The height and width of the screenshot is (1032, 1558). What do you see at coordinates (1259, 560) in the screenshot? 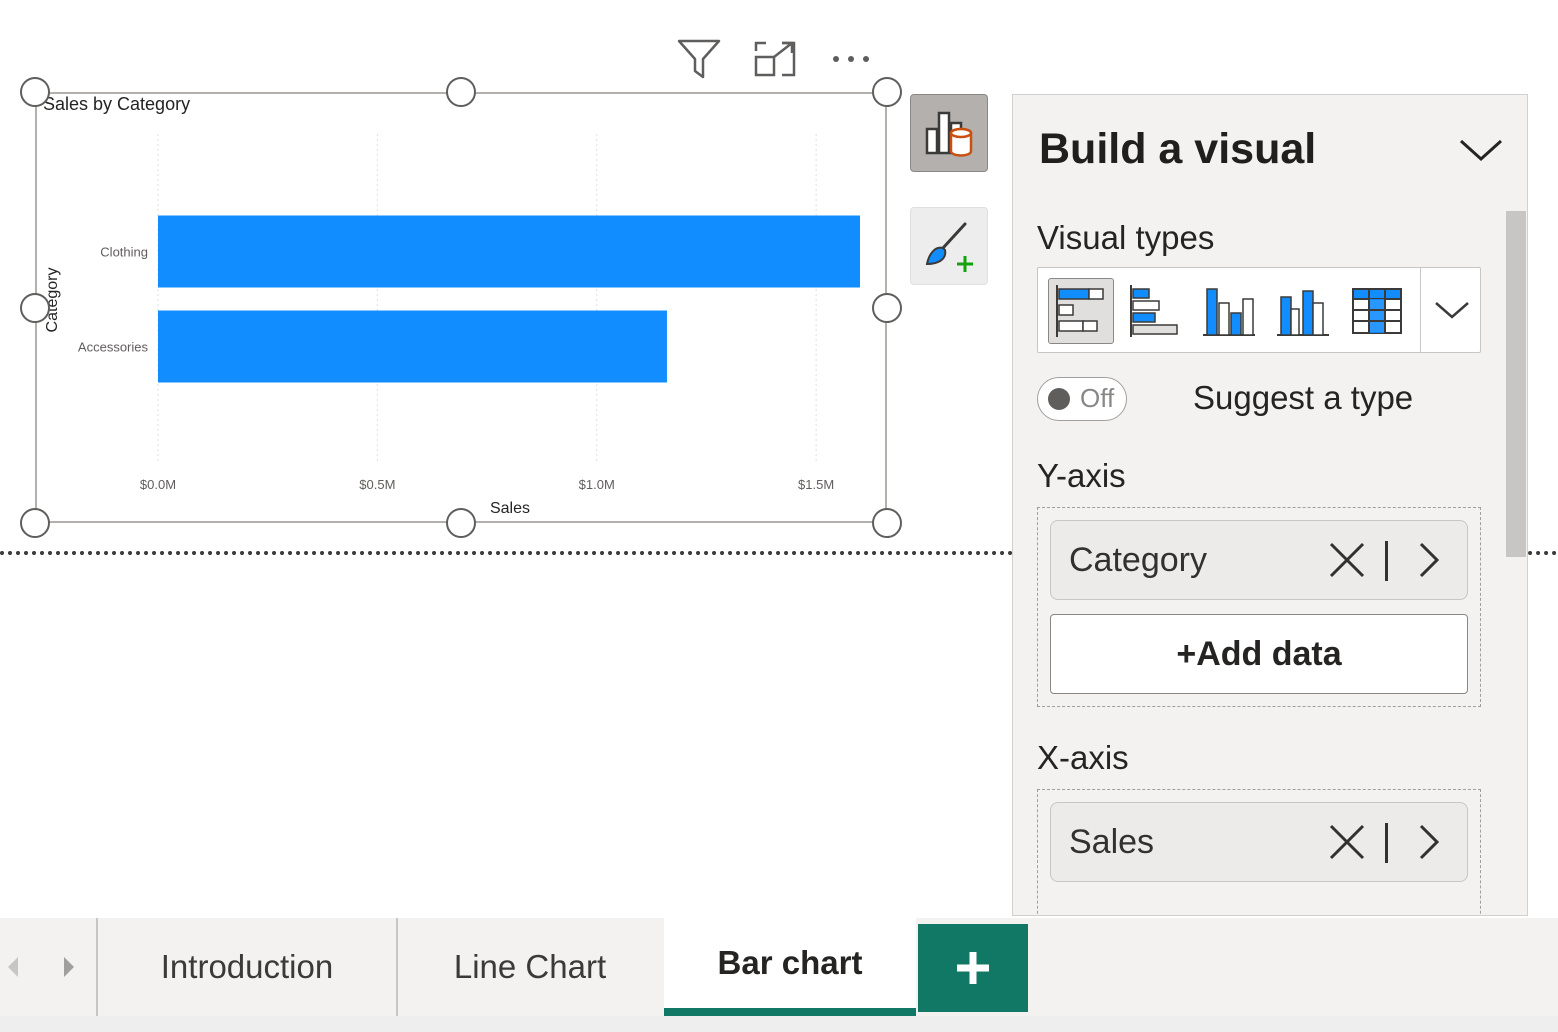
I see `y-axis-field-pill: Category` at bounding box center [1259, 560].